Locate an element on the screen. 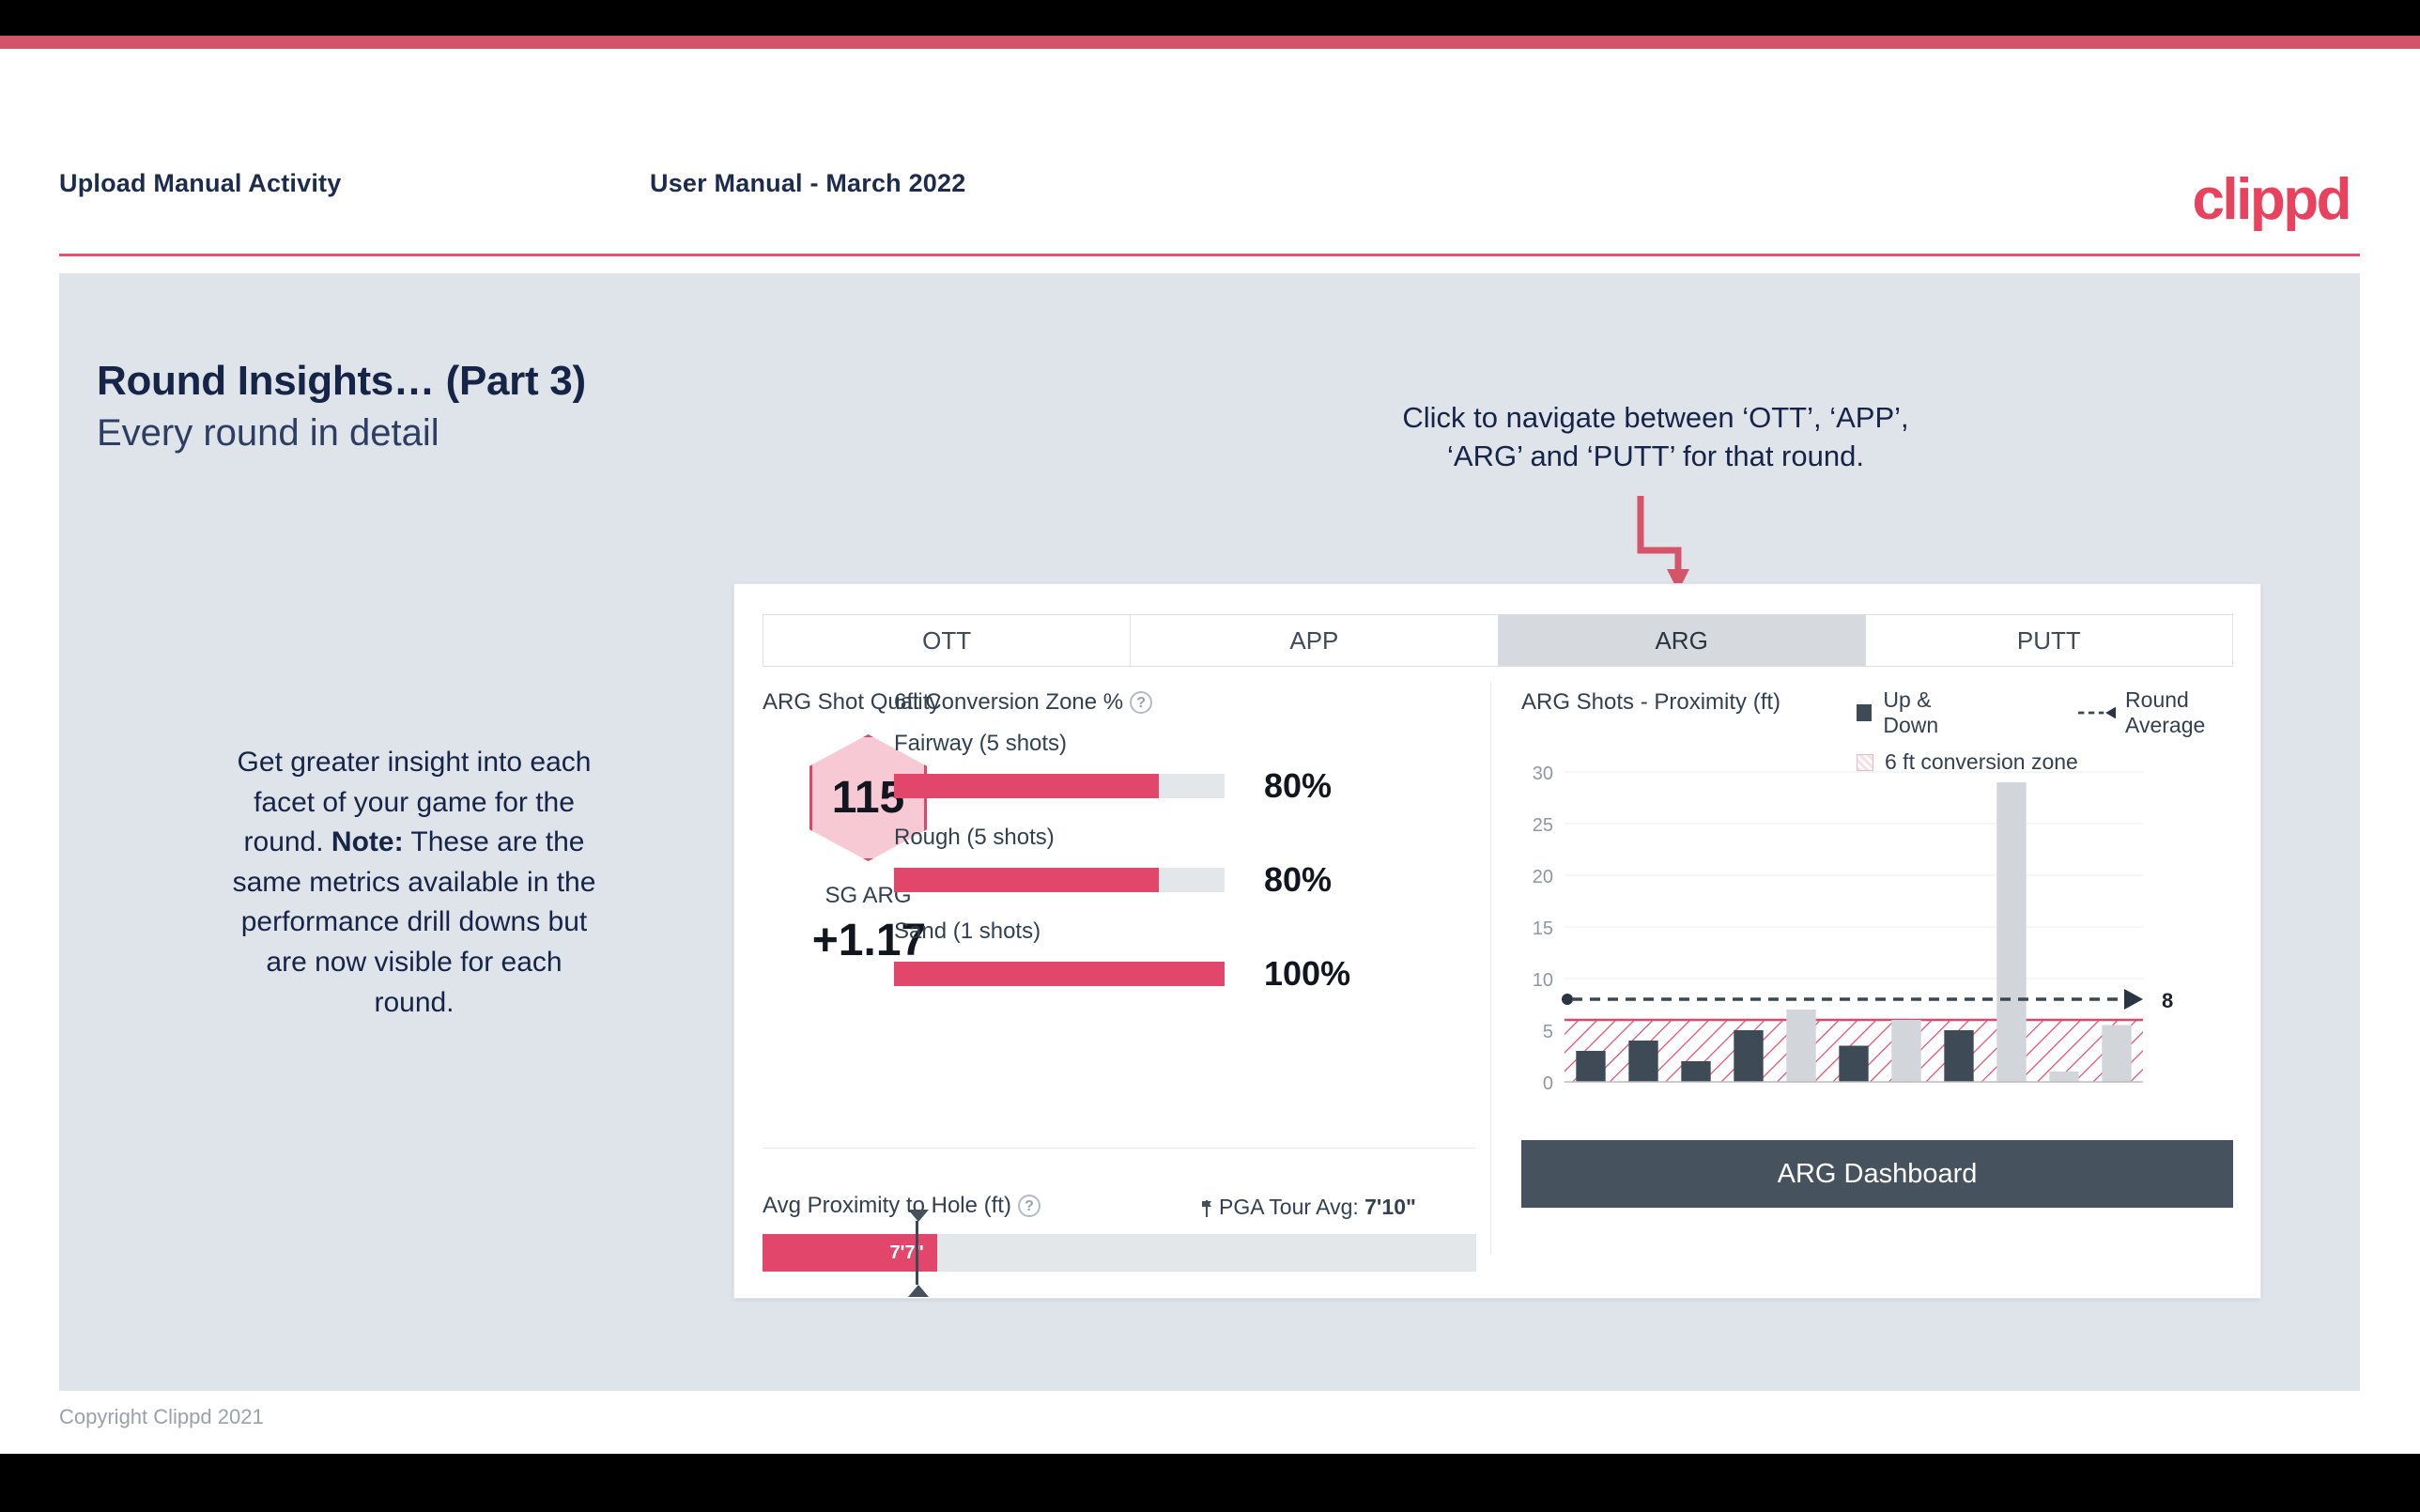 The width and height of the screenshot is (2420, 1512). question-mark-icon-proximity: ? is located at coordinates (1028, 1206).